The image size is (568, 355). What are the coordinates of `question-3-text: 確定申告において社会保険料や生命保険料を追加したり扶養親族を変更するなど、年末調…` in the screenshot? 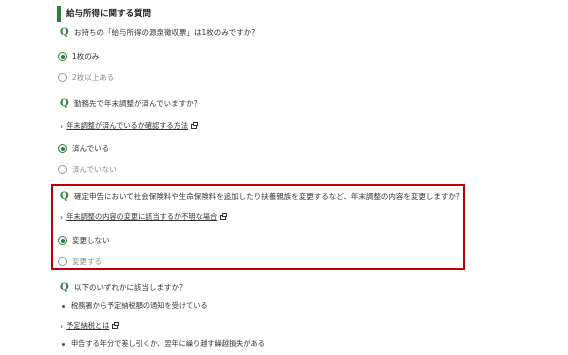 It's located at (269, 196).